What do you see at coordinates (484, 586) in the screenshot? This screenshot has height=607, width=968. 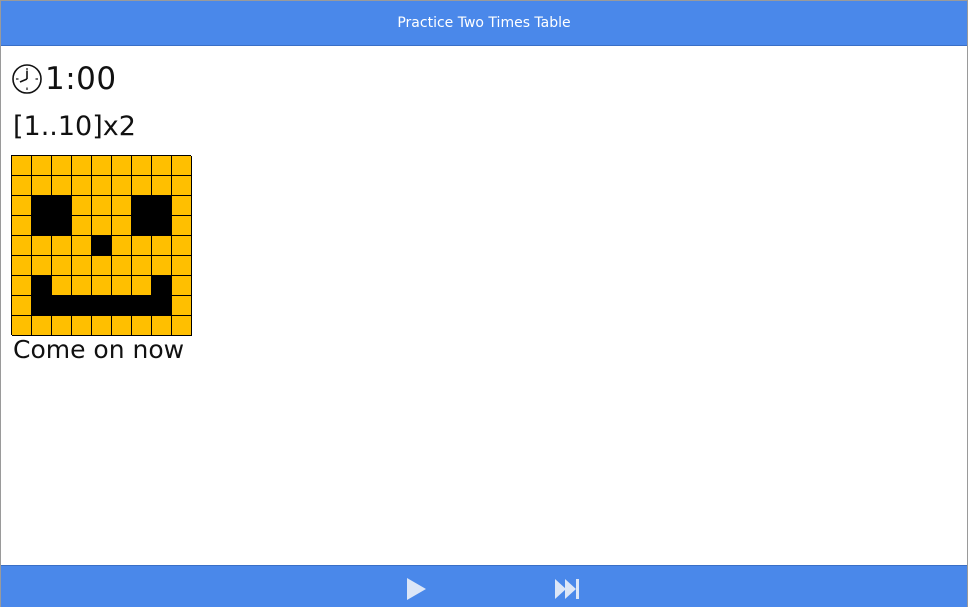 I see `control-bar` at bounding box center [484, 586].